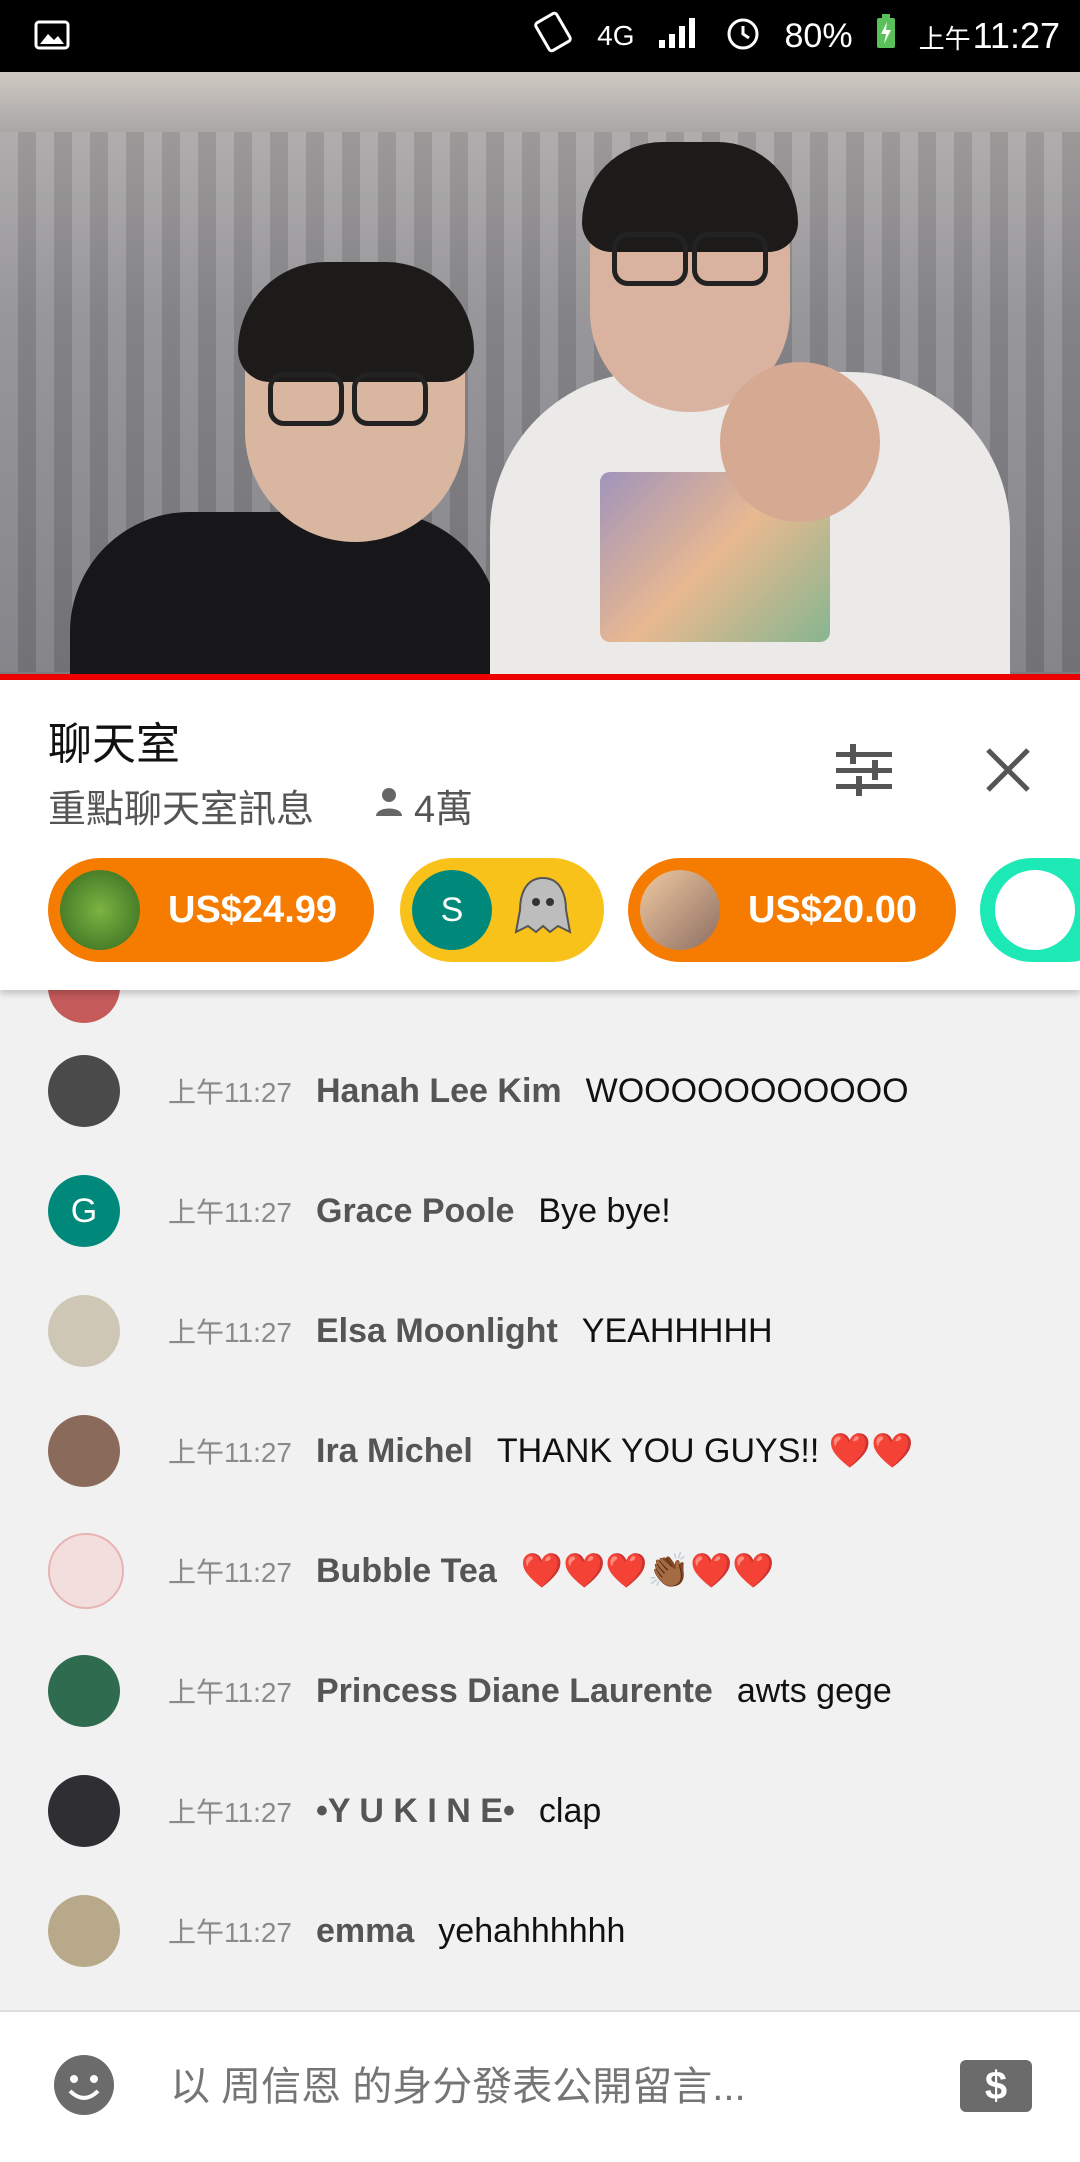  Describe the element at coordinates (690, 197) in the screenshot. I see `person-right-hair` at that location.